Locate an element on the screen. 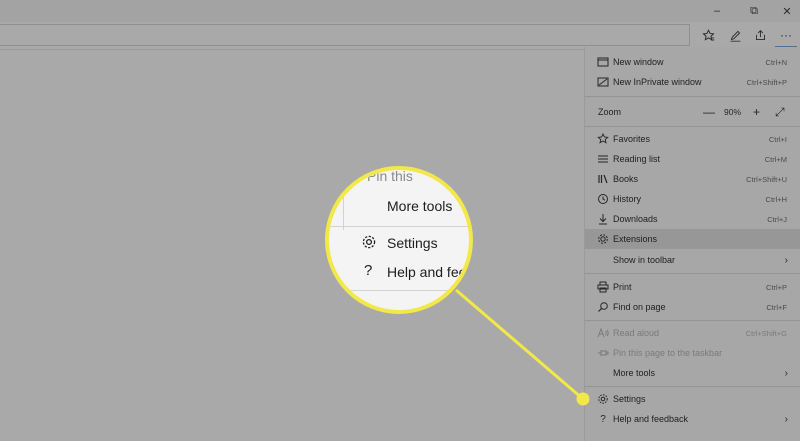 The height and width of the screenshot is (441, 800). magnified-pin-text: Pin this is located at coordinates (390, 176).